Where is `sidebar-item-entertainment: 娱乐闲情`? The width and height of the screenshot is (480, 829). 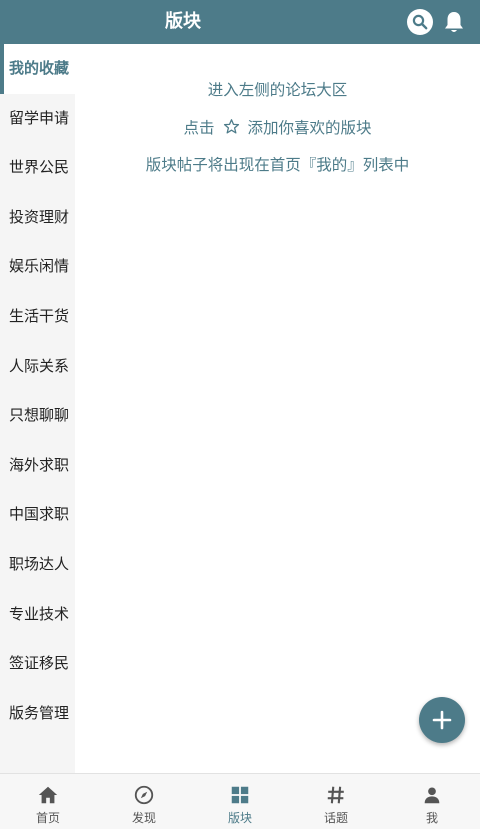
sidebar-item-entertainment: 娱乐闲情 is located at coordinates (37, 267).